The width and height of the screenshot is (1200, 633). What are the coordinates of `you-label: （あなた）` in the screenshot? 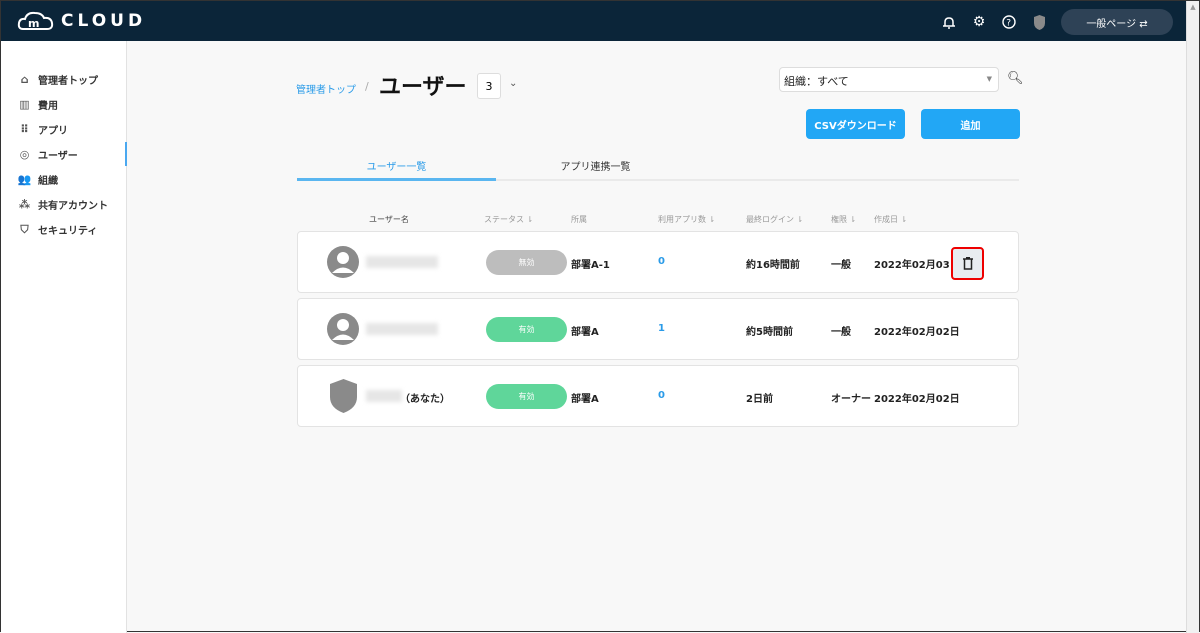 It's located at (425, 399).